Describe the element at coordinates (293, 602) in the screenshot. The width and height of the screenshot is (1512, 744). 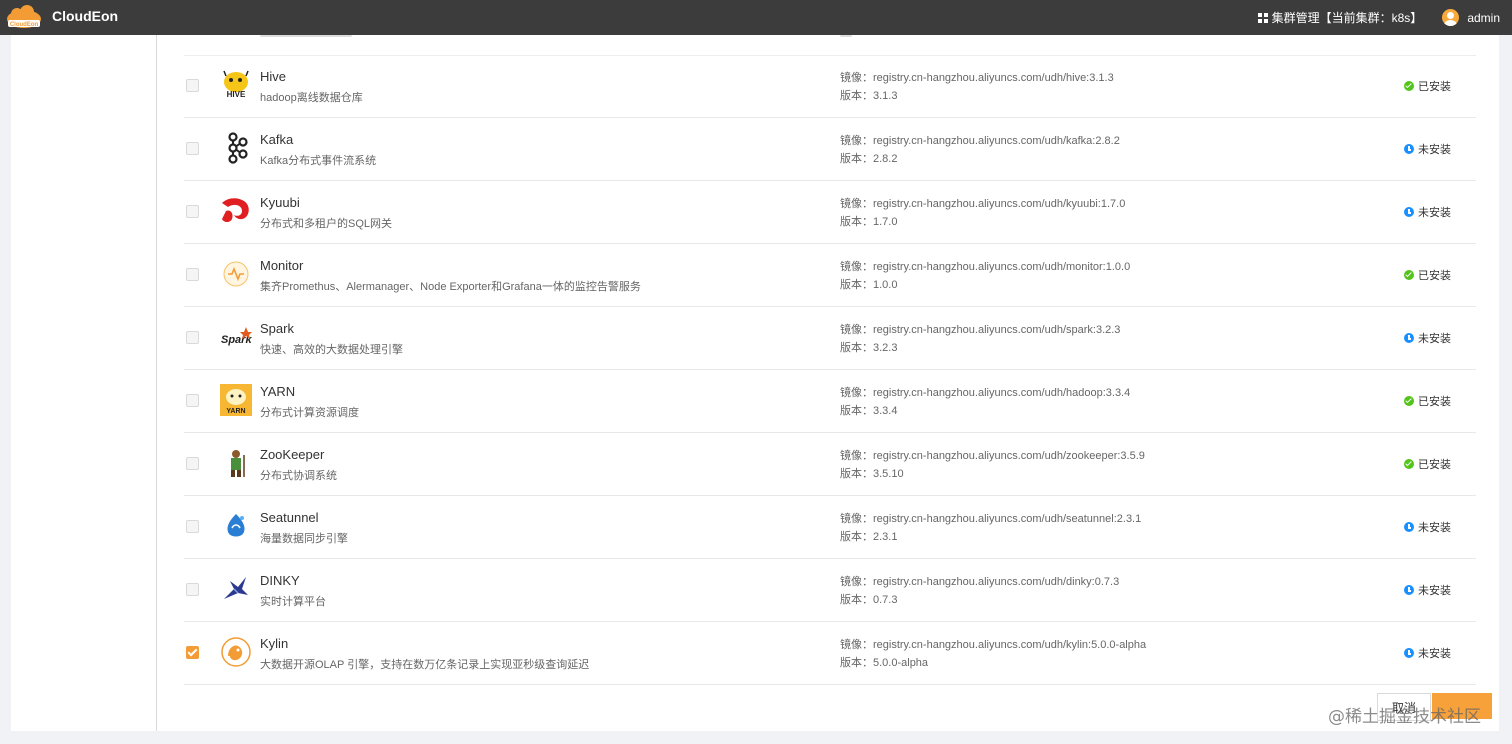
I see `service-description: 实时计算平台` at that location.